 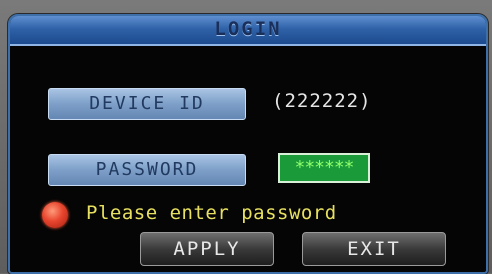 What do you see at coordinates (374, 249) in the screenshot?
I see `exit-button: EXIT` at bounding box center [374, 249].